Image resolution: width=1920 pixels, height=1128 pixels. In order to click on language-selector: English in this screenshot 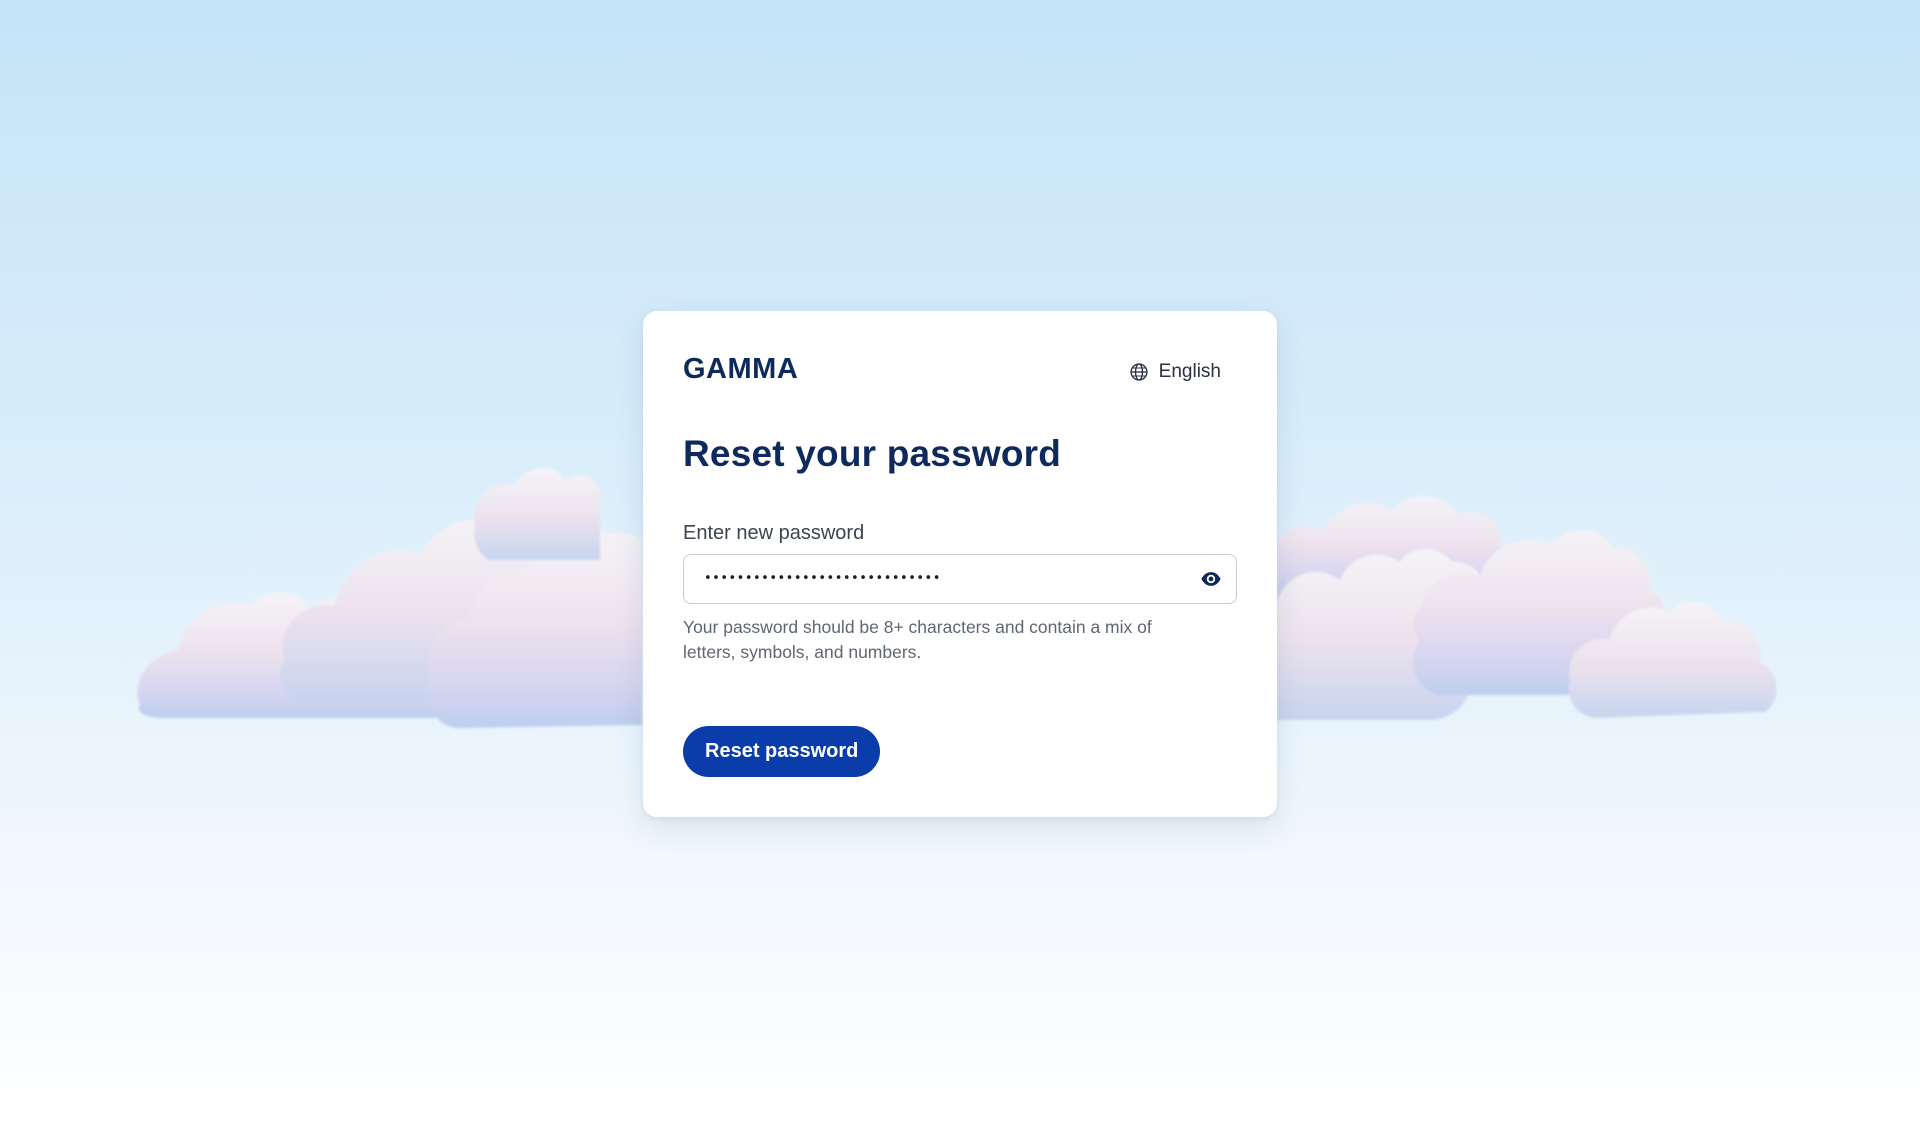, I will do `click(1175, 372)`.